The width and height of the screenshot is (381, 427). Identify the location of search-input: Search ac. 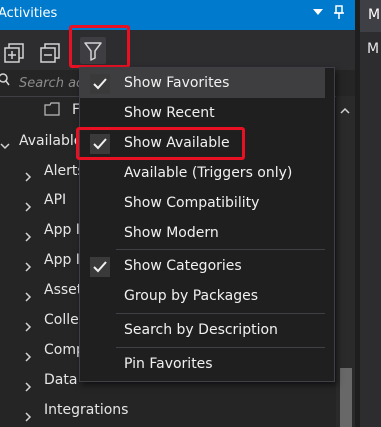
(51, 83).